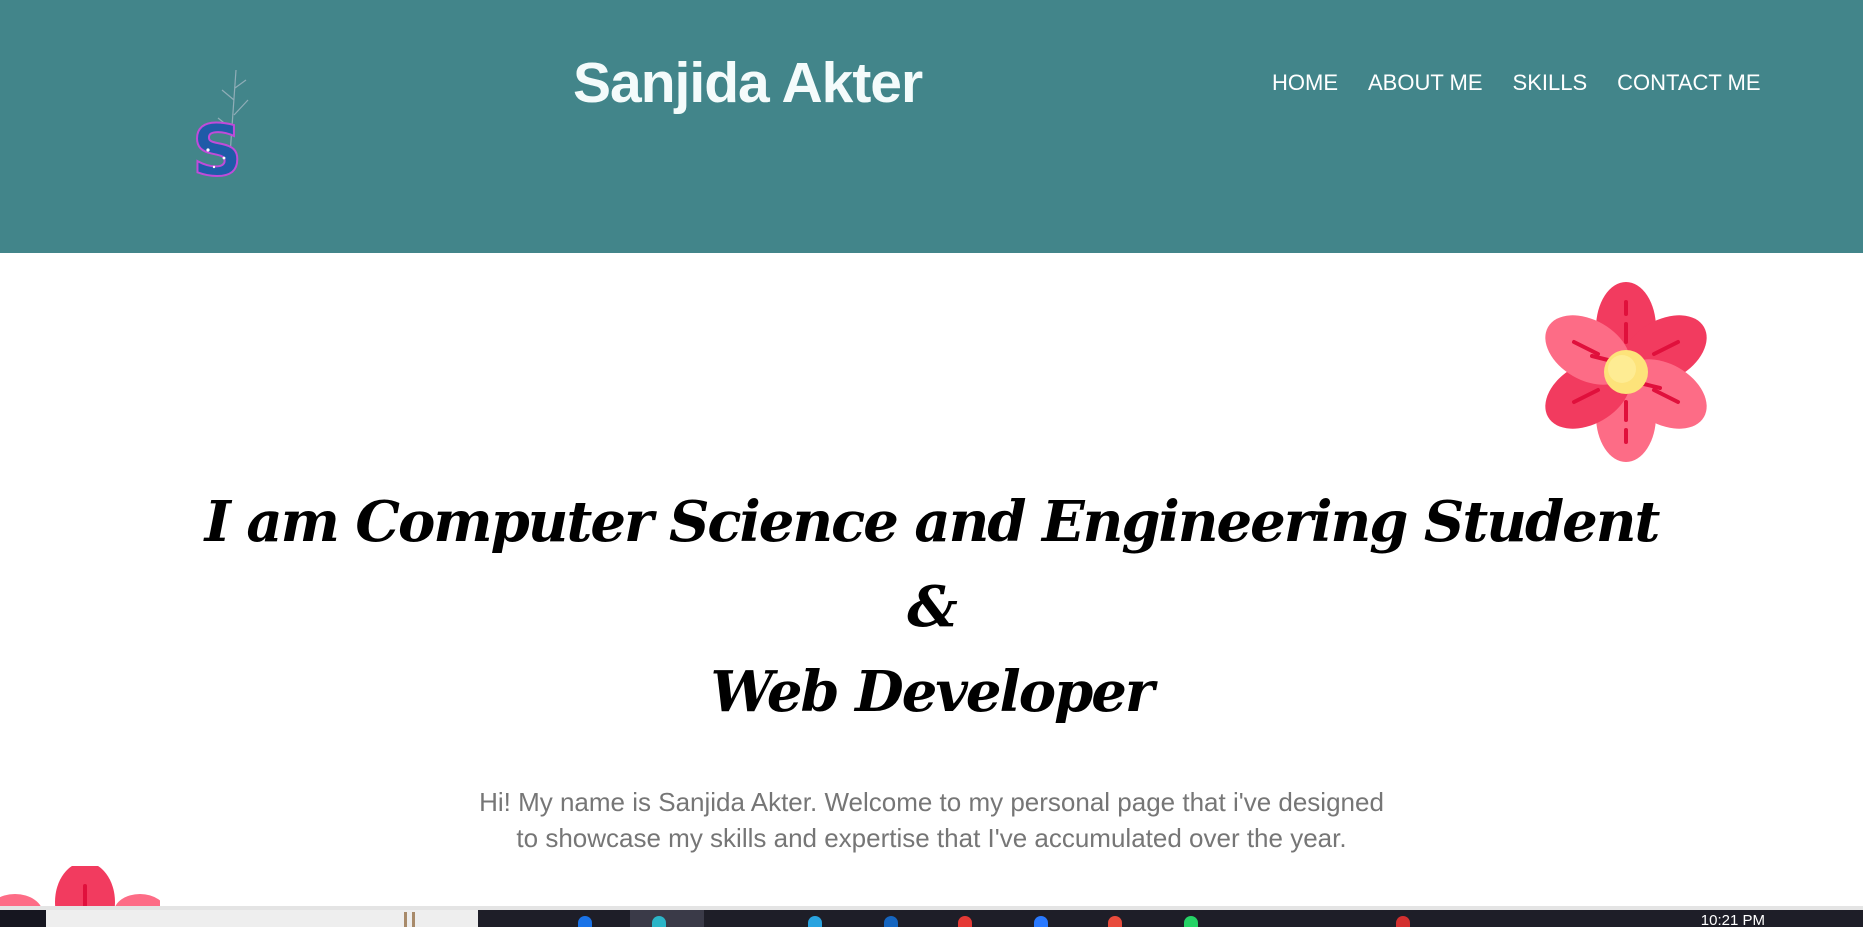 This screenshot has width=1863, height=929. I want to click on hero-line-3: Web Developer, so click(932, 692).